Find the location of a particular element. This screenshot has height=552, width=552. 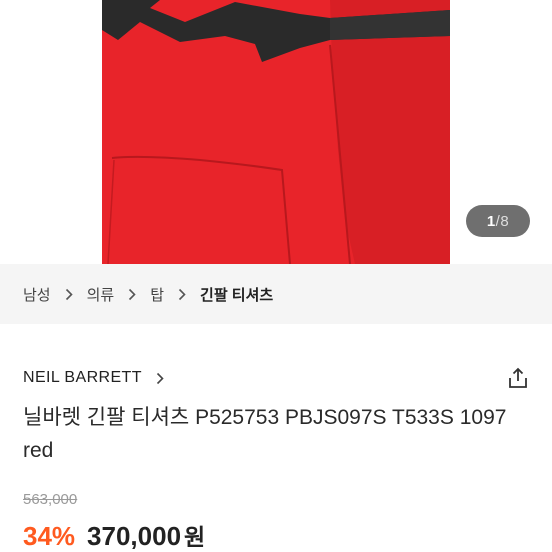

original-price: 563,000 is located at coordinates (50, 499).